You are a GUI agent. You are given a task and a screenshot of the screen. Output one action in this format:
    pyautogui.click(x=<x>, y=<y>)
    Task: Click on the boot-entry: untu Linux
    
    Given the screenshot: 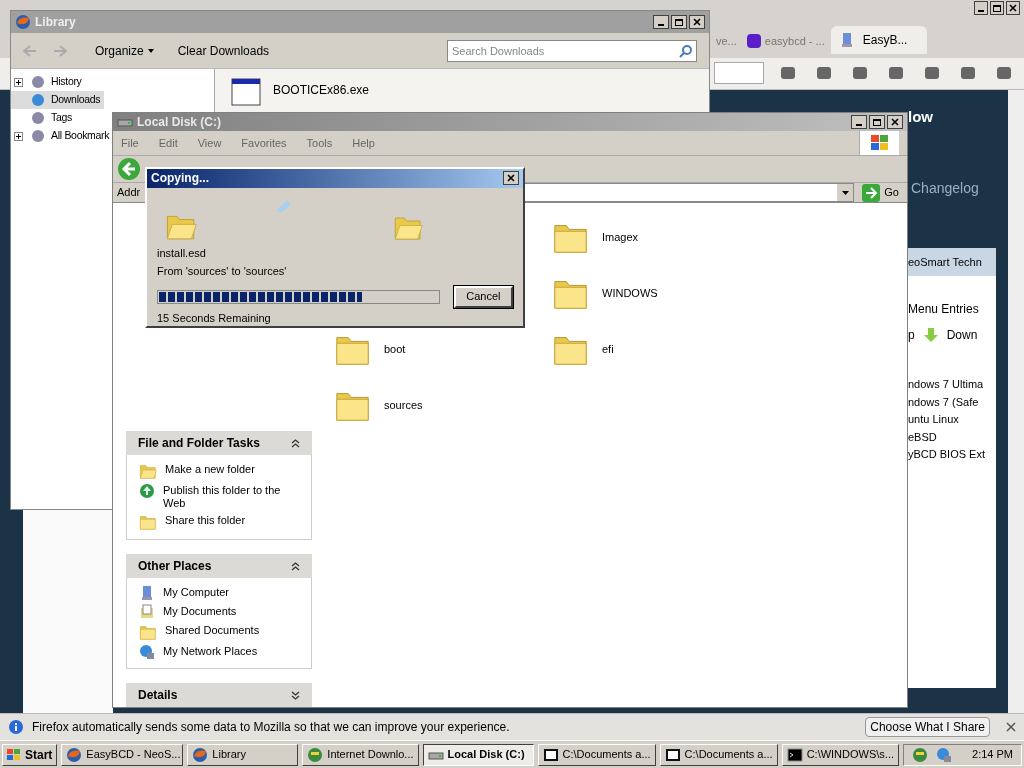 What is the action you would take?
    pyautogui.click(x=952, y=419)
    